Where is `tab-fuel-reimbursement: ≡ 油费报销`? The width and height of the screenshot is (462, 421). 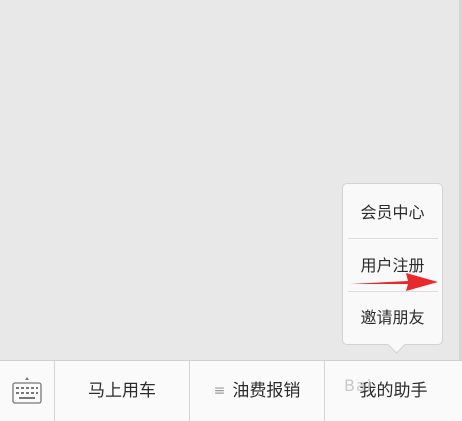
tab-fuel-reimbursement: ≡ 油费报销 is located at coordinates (257, 391).